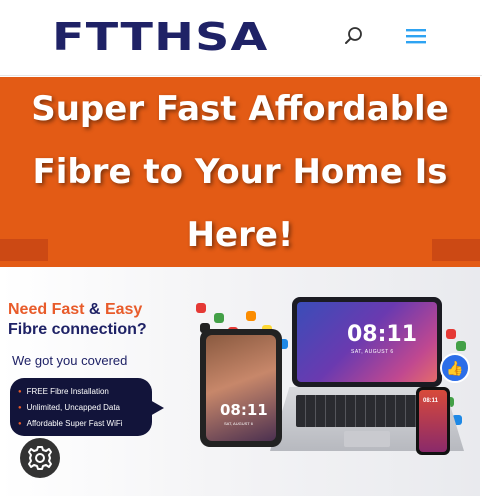 This screenshot has height=496, width=482. I want to click on laptop-screen: 08:11 SAT, AUGUST 6, so click(367, 342).